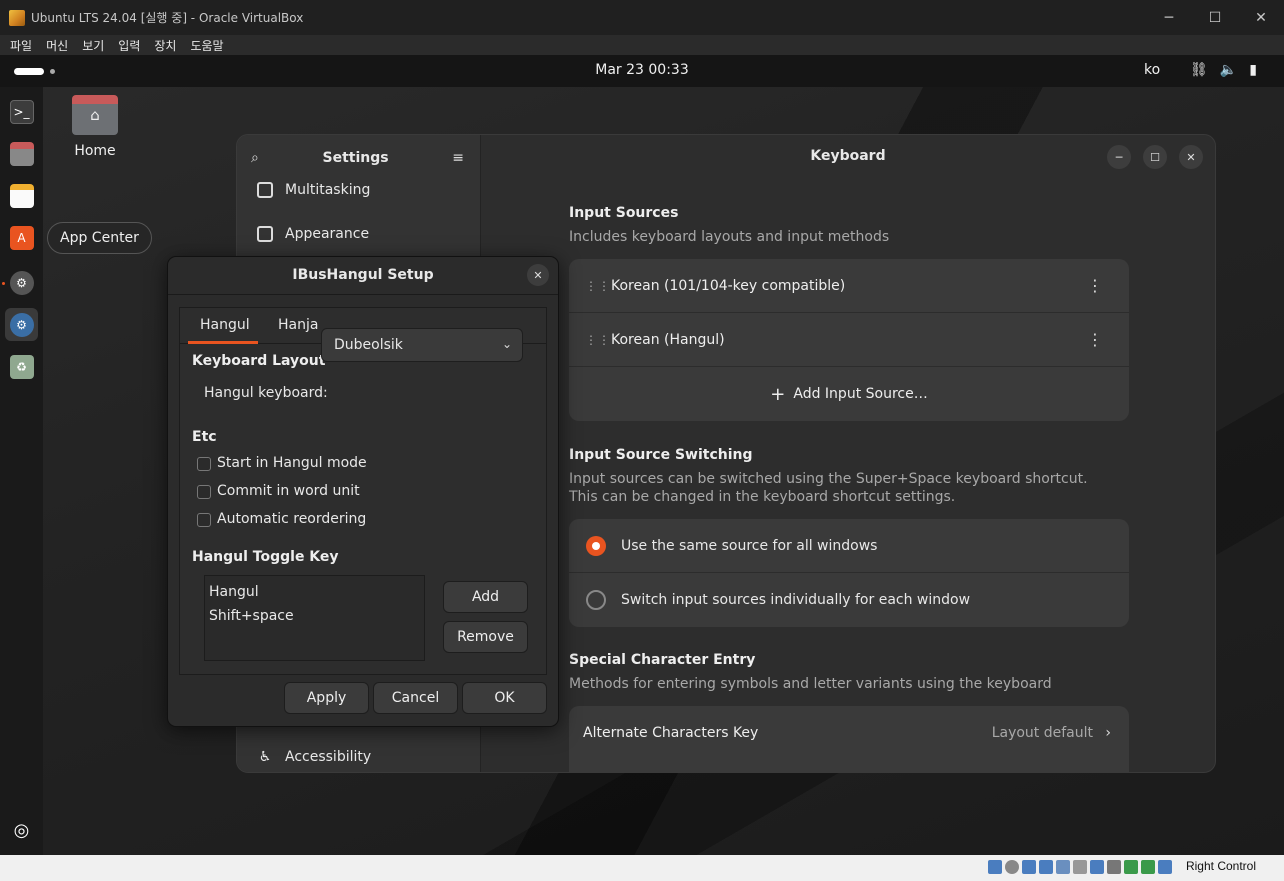 The width and height of the screenshot is (1284, 881). Describe the element at coordinates (596, 545) in the screenshot. I see `radio-selected-icon` at that location.